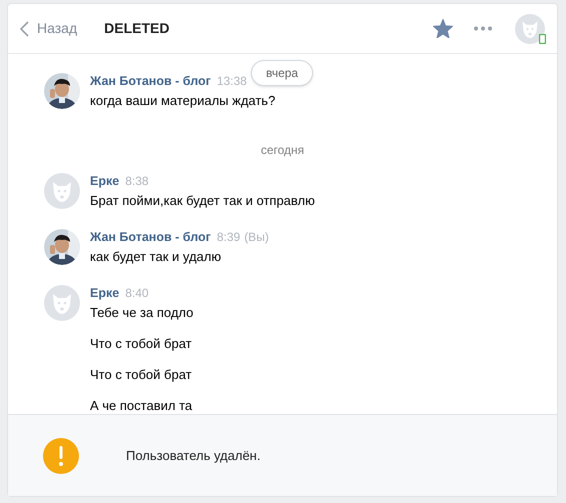  I want to click on message-text: А че поставил та, so click(142, 405).